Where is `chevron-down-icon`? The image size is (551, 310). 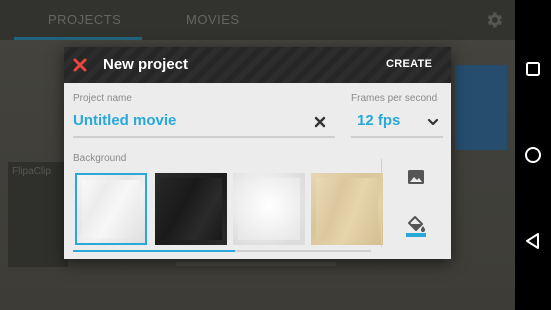
chevron-down-icon is located at coordinates (433, 122).